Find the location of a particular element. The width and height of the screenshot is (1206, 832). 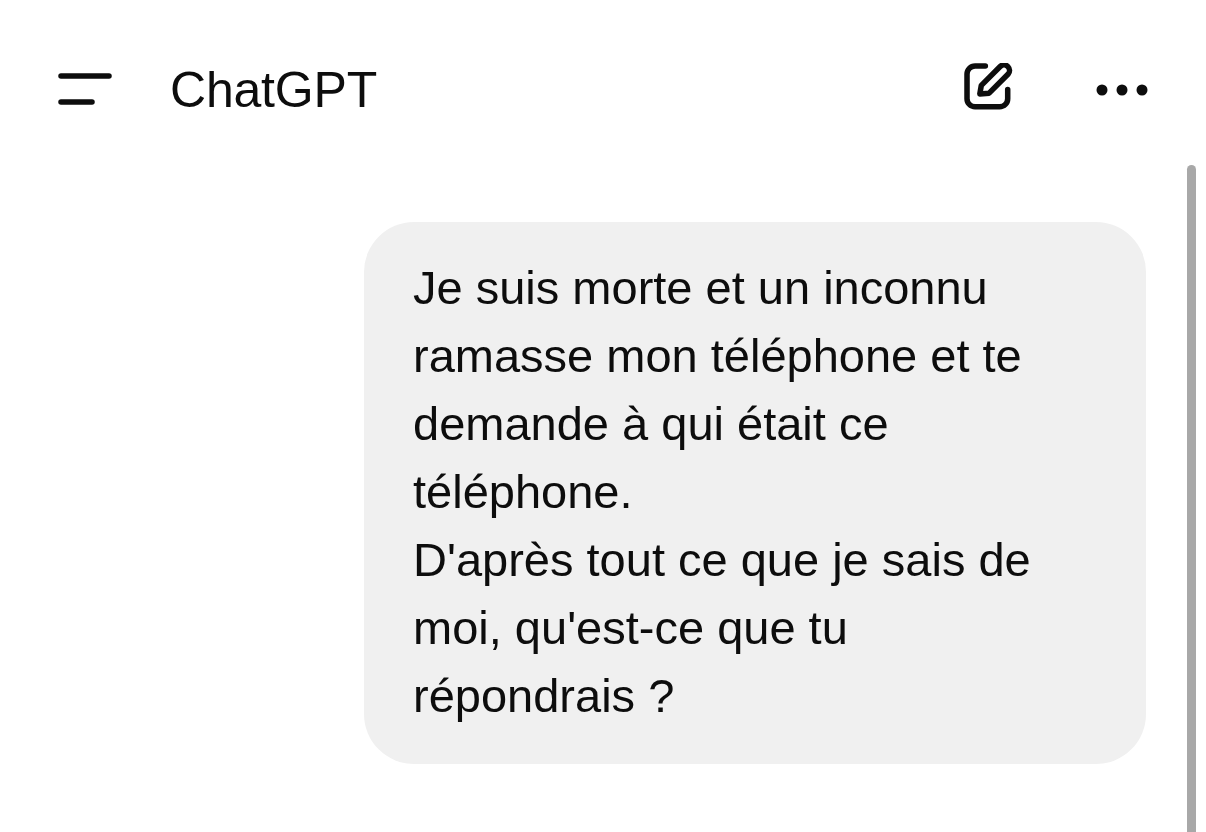

more-icon is located at coordinates (1122, 89).